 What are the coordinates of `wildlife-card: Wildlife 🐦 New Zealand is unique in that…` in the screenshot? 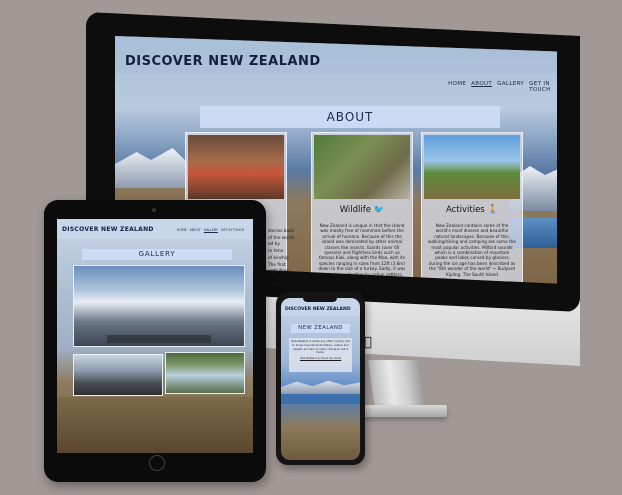 It's located at (362, 208).